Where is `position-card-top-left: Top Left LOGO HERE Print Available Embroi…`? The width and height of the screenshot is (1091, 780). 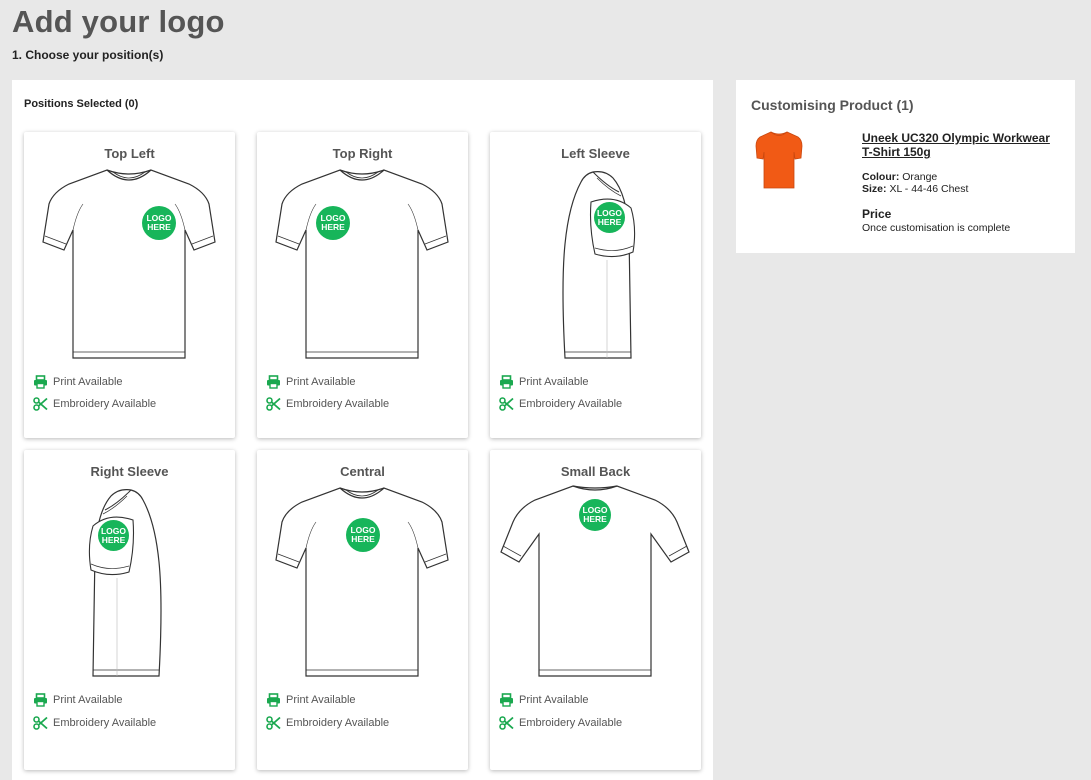 position-card-top-left: Top Left LOGO HERE Print Available Embroi… is located at coordinates (129, 285).